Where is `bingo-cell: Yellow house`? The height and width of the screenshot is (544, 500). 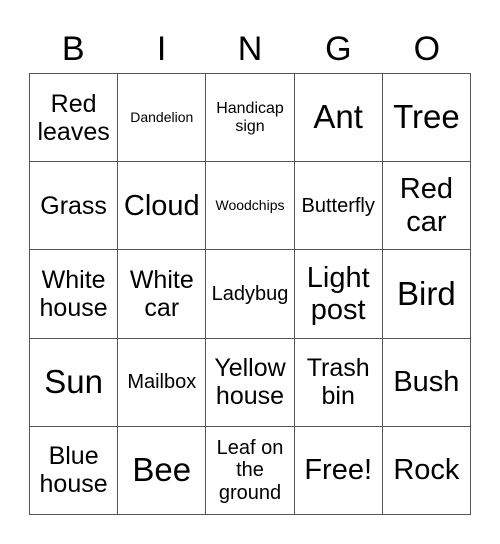 bingo-cell: Yellow house is located at coordinates (250, 382).